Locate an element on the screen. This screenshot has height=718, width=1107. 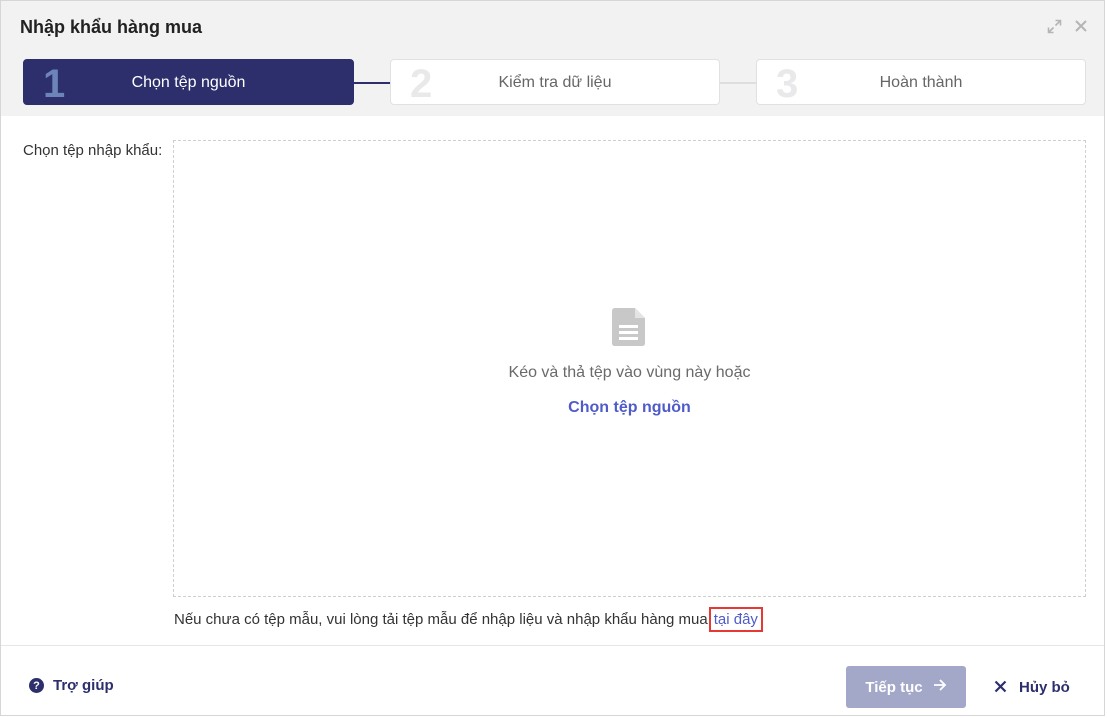
next-label: Tiếp tục is located at coordinates (894, 687).